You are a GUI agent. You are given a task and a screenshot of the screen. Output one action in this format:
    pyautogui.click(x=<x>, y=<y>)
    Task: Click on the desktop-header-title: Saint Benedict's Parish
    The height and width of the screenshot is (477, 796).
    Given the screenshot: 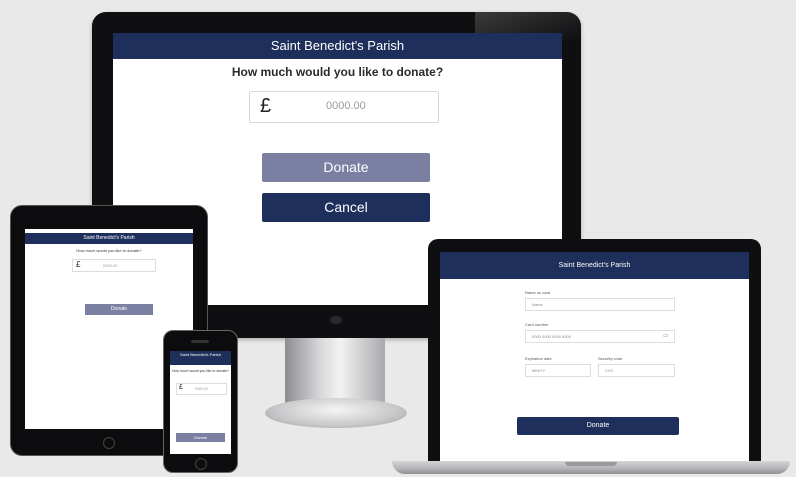 What is the action you would take?
    pyautogui.click(x=337, y=46)
    